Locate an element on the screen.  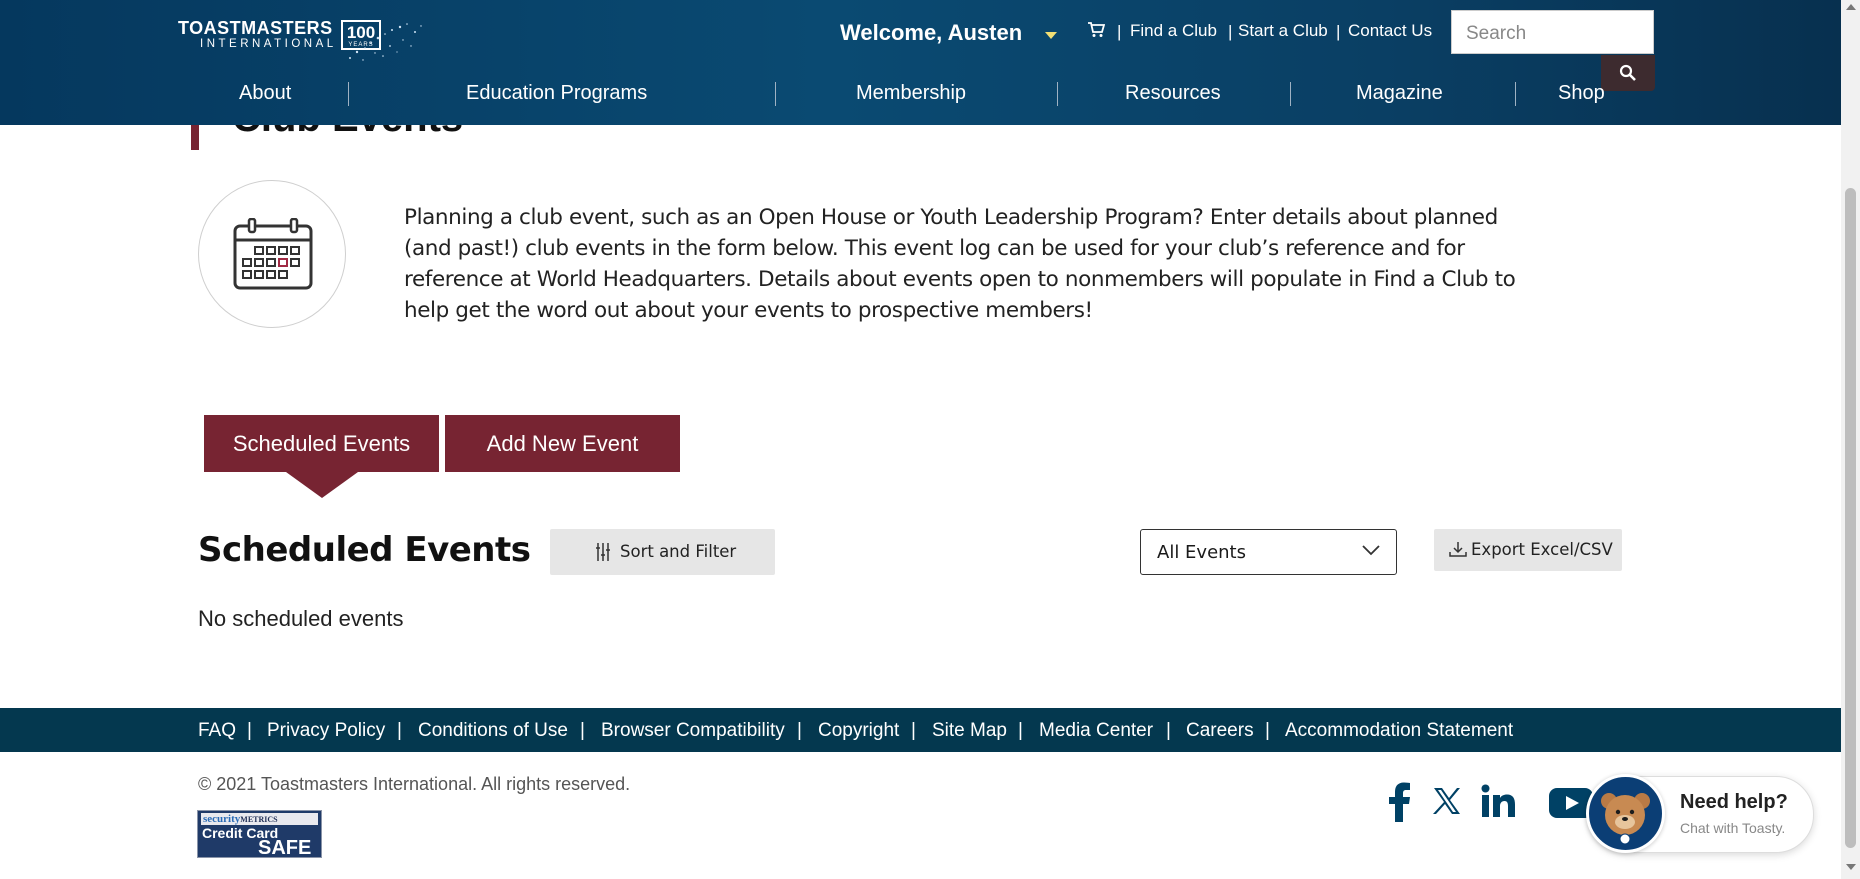
securitymetrics-badge: securityMETRICS Credit Card SAFE is located at coordinates (259, 834).